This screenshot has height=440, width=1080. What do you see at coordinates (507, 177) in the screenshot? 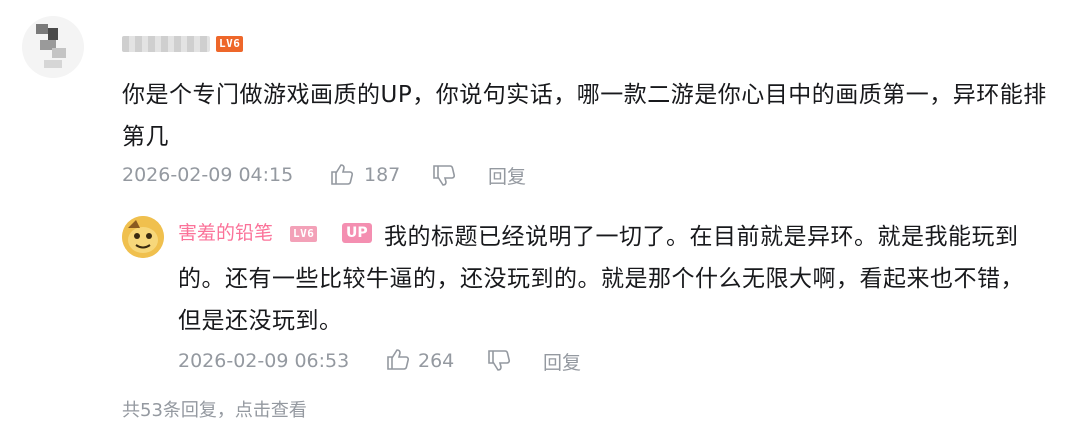
I see `reply-button: 回复` at bounding box center [507, 177].